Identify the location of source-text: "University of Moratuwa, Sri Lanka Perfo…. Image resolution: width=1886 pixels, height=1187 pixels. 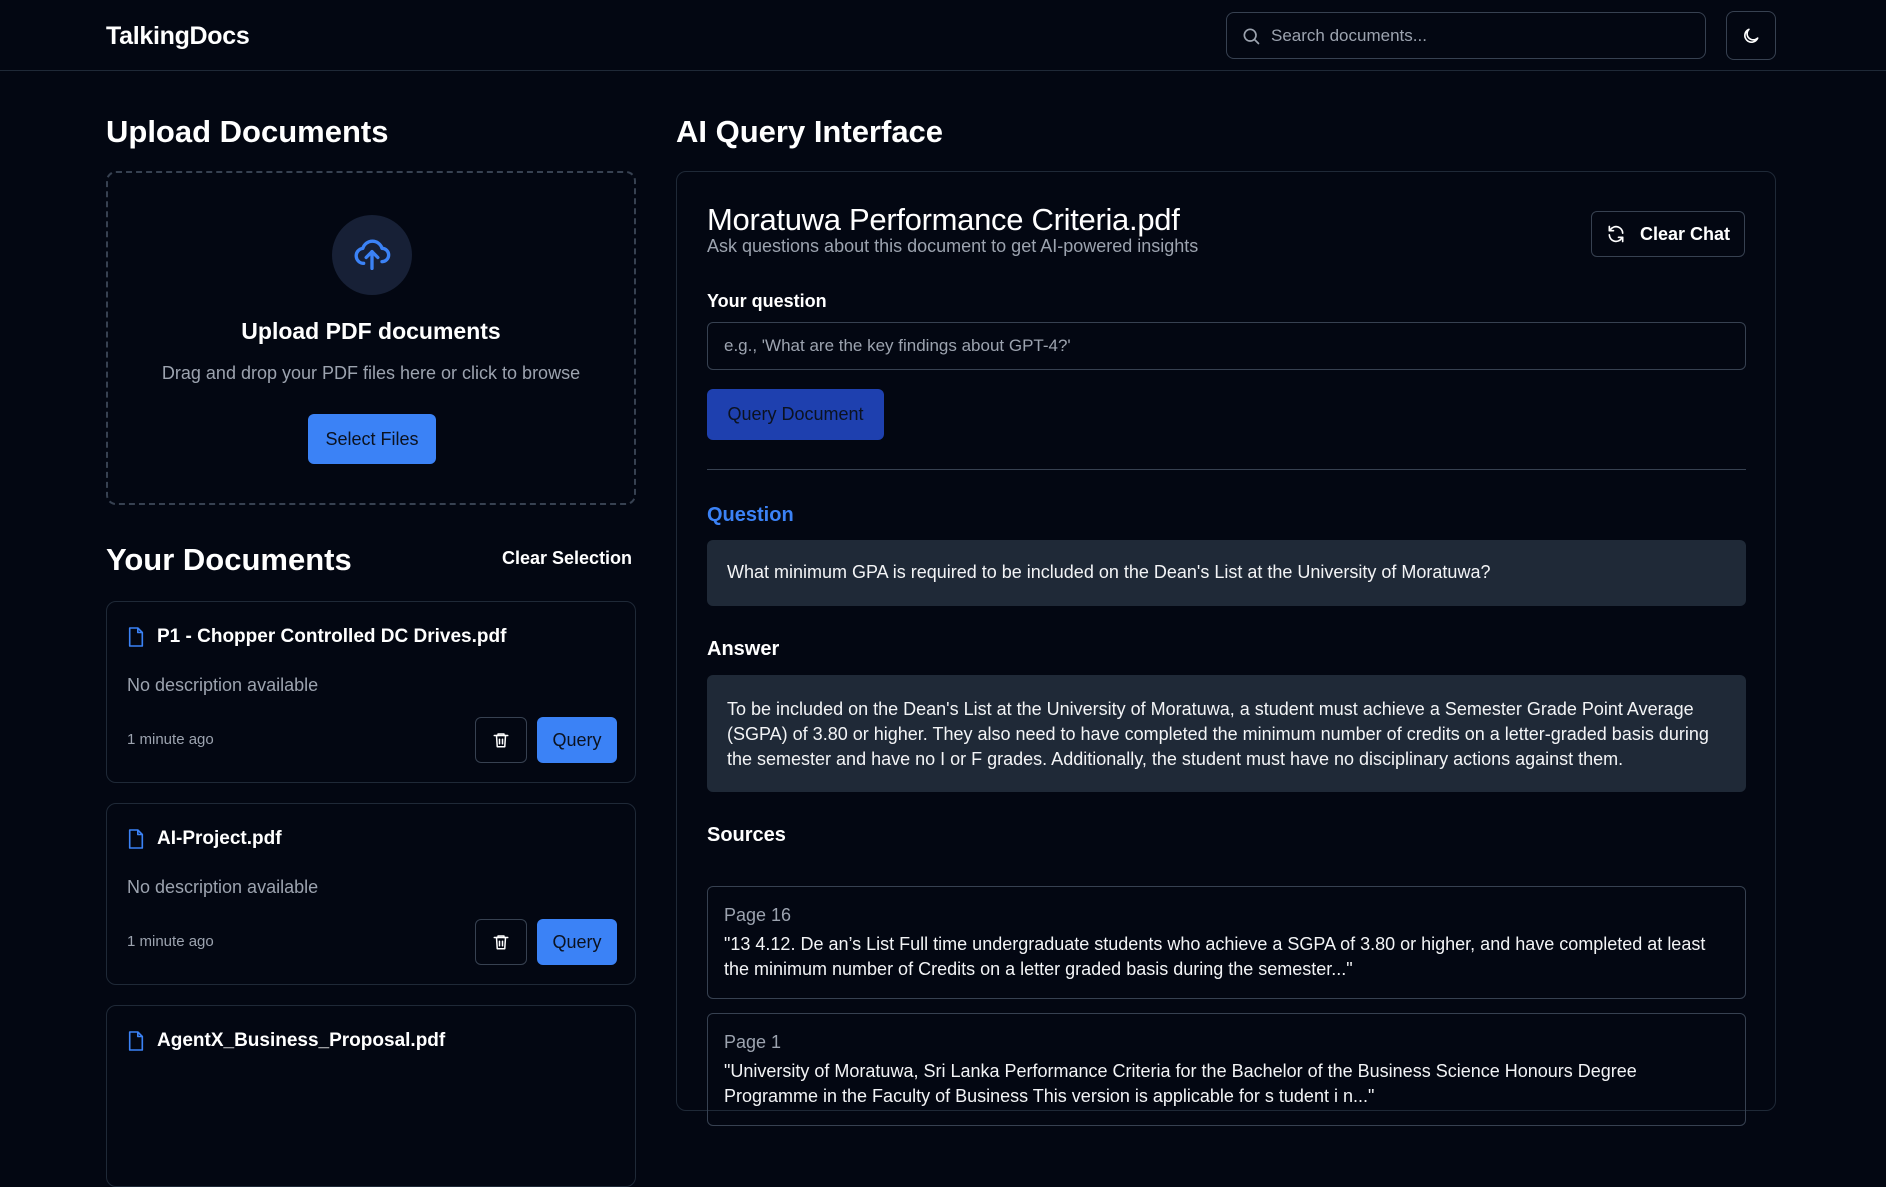
(1180, 1083).